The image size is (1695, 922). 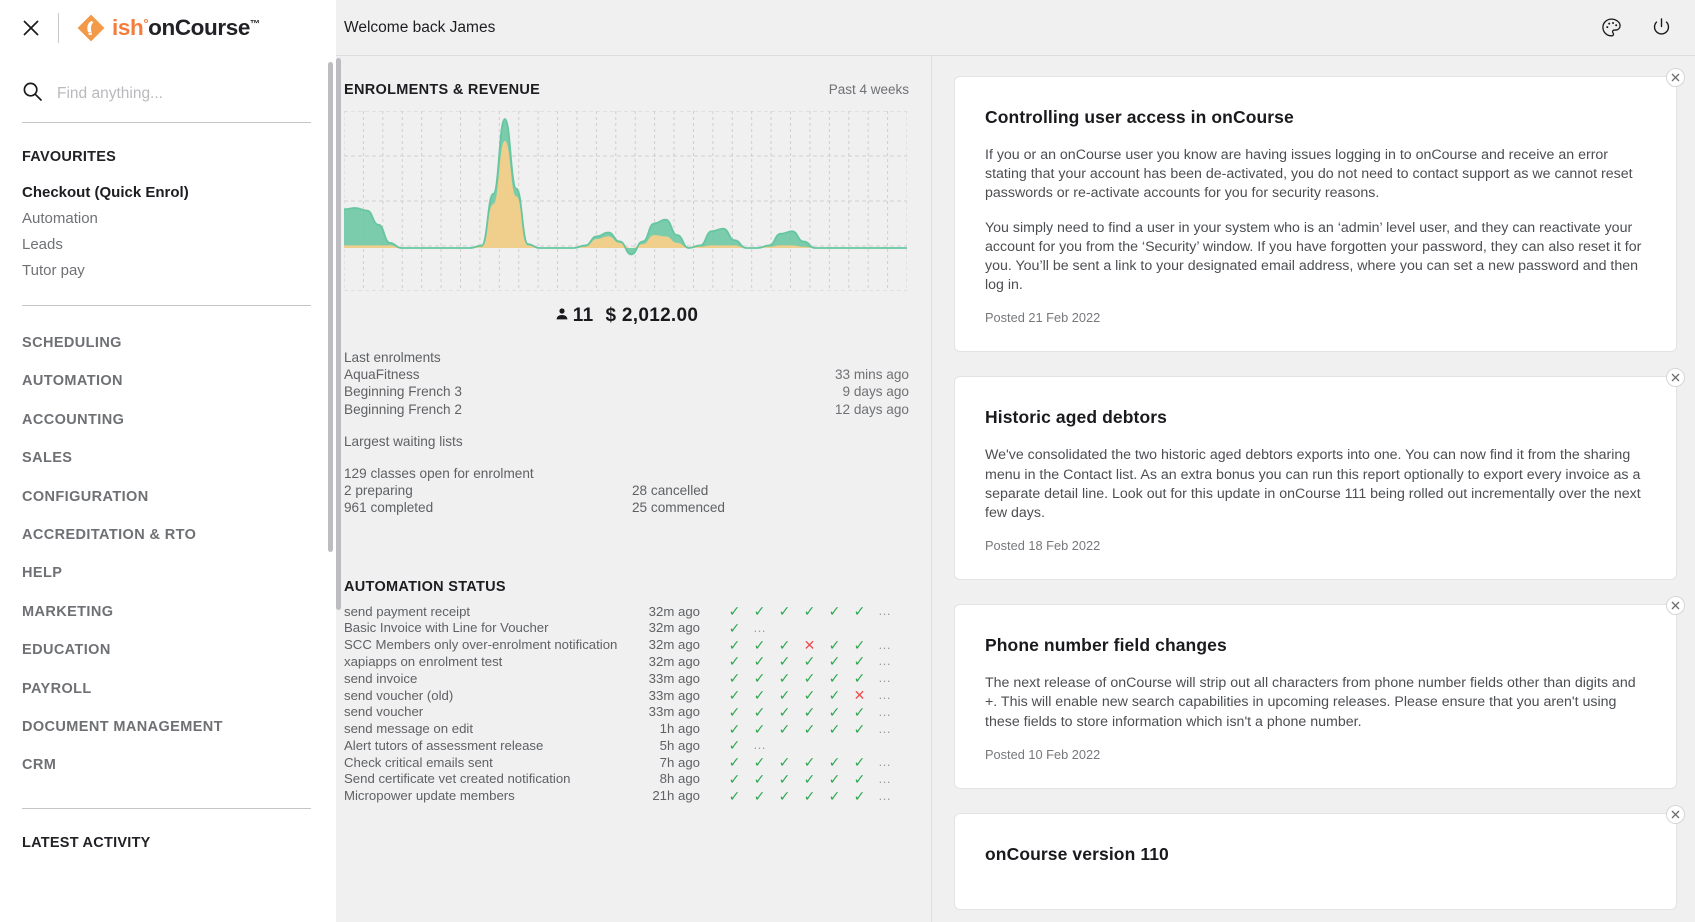 What do you see at coordinates (1611, 28) in the screenshot?
I see `palette-icon` at bounding box center [1611, 28].